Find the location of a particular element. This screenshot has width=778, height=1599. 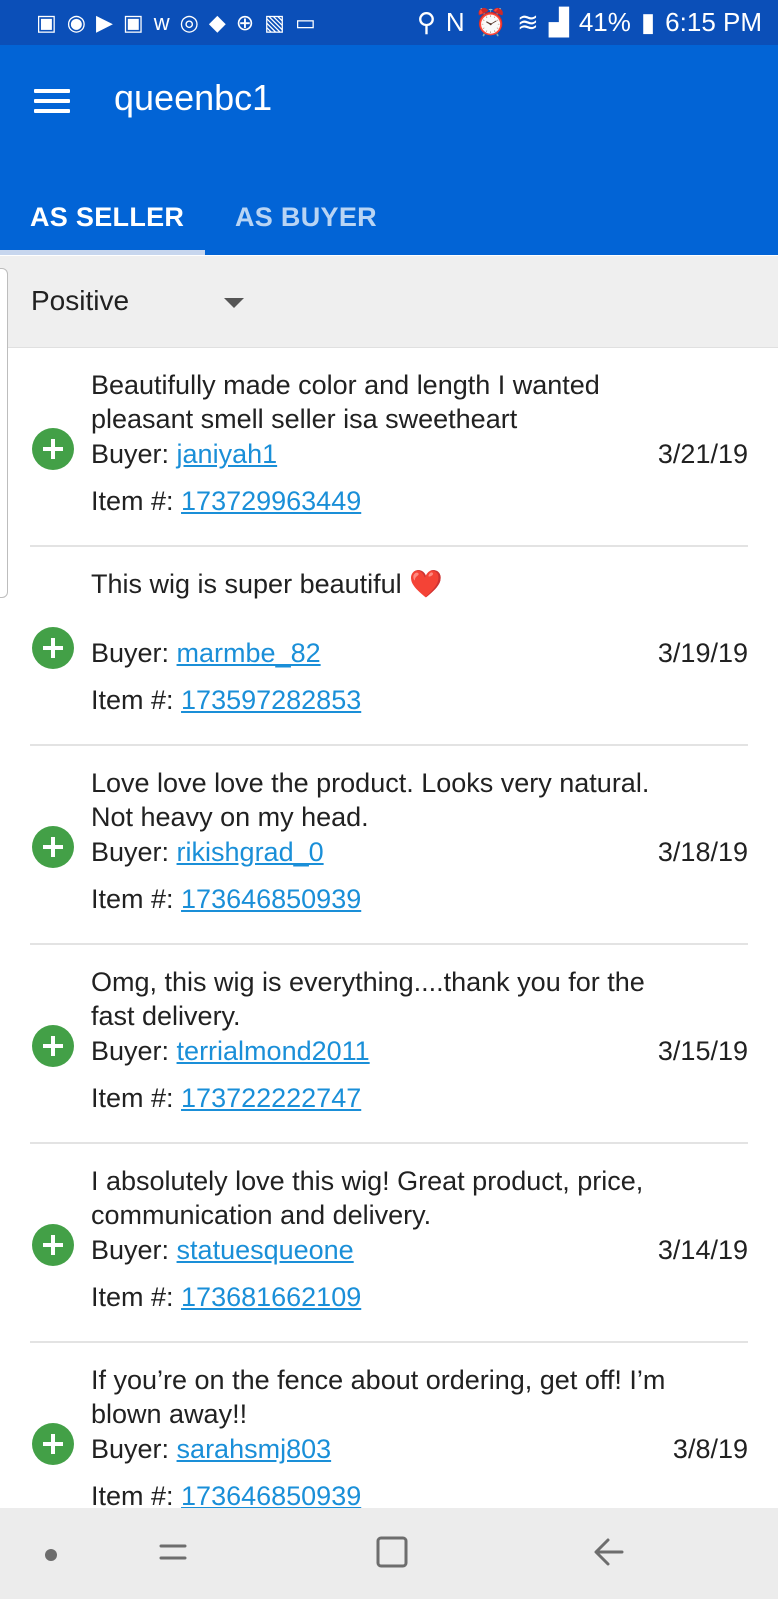

gallery-icon: ▧ is located at coordinates (274, 22).